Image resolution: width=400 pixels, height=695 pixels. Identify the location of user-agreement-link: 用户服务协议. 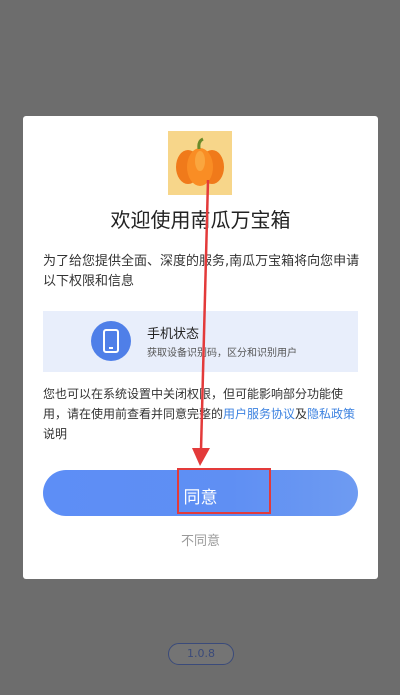
(259, 414).